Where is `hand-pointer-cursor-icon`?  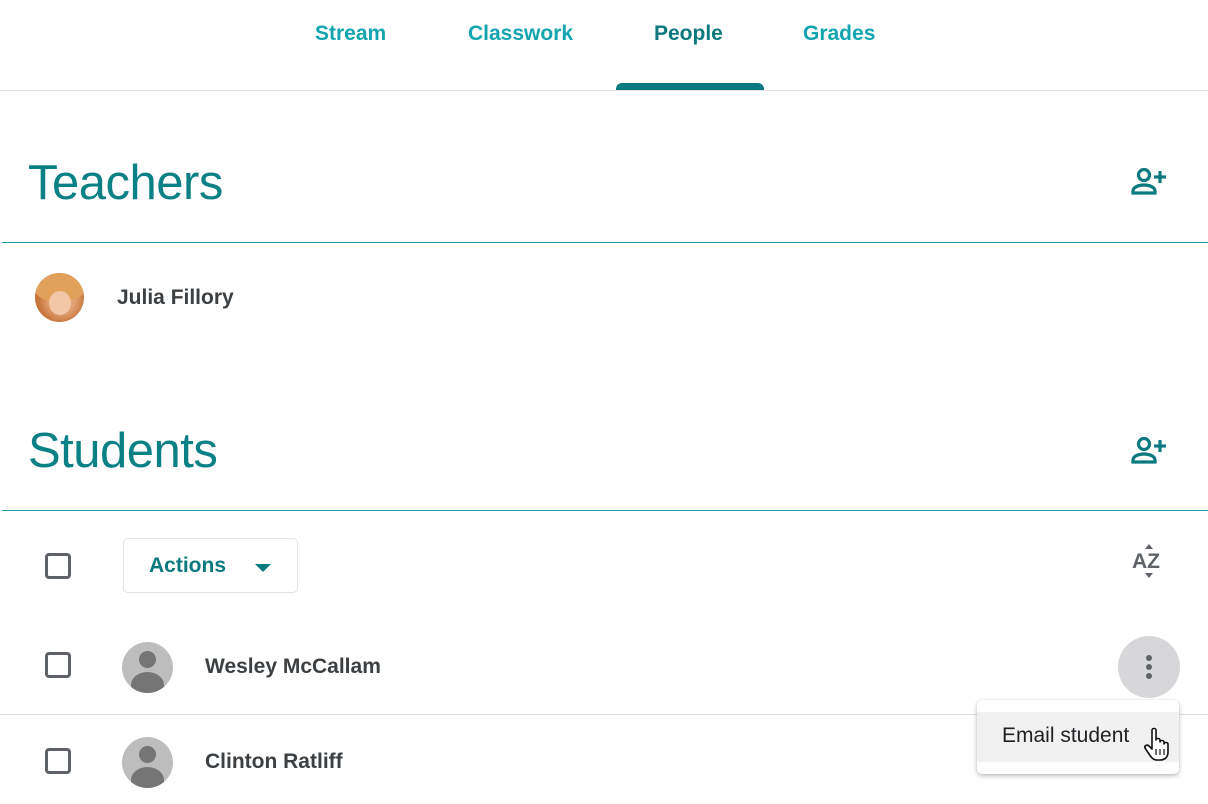 hand-pointer-cursor-icon is located at coordinates (1156, 744).